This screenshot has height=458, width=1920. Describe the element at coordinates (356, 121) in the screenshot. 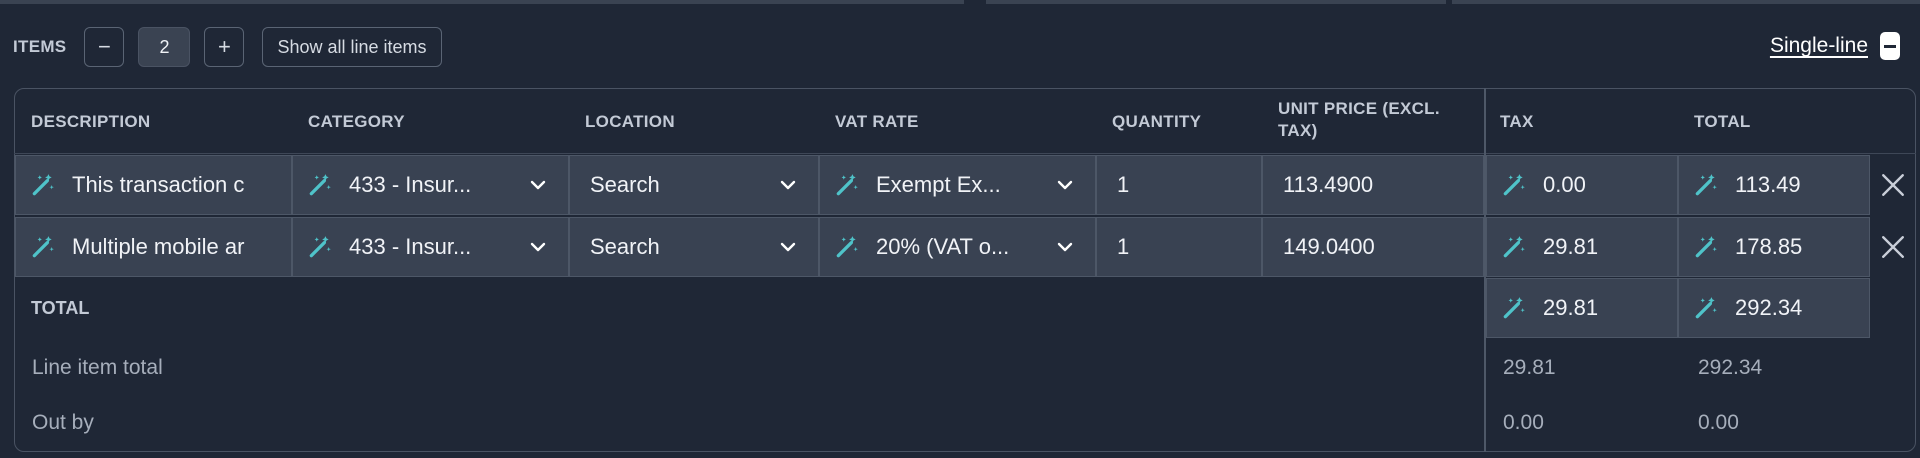

I see `column-header-category: CATEGORY` at that location.